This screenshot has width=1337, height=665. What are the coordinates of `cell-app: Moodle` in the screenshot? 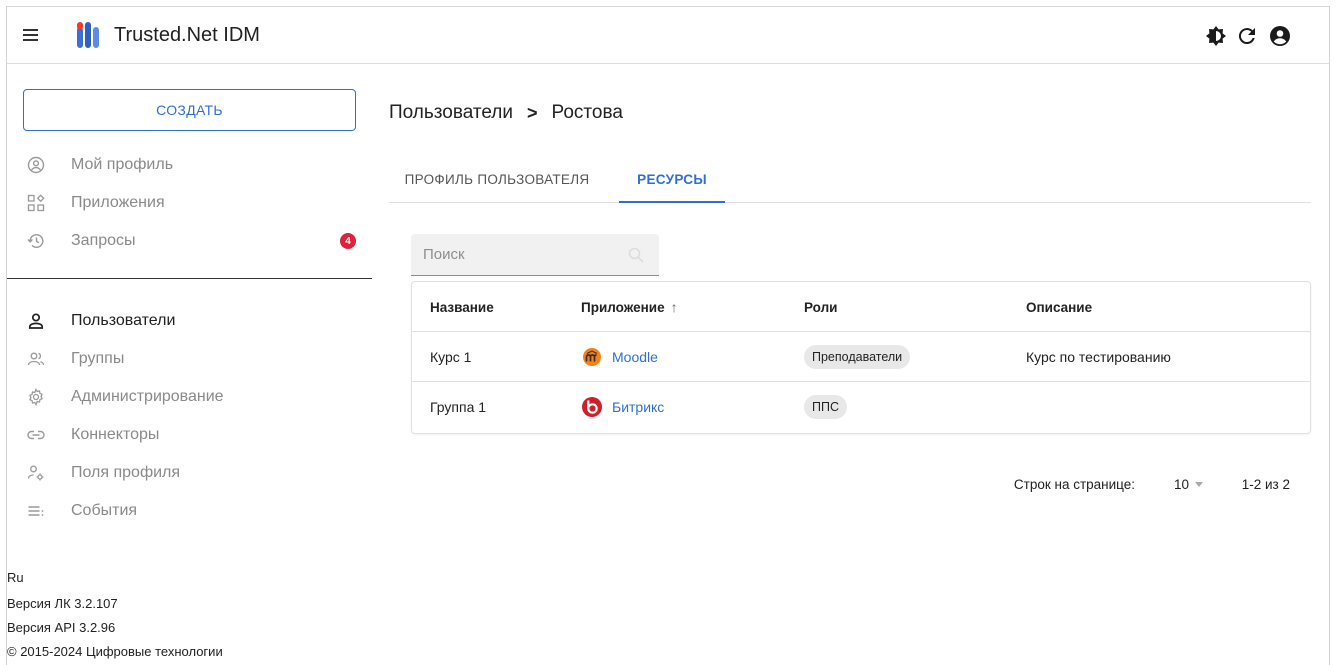 It's located at (619, 357).